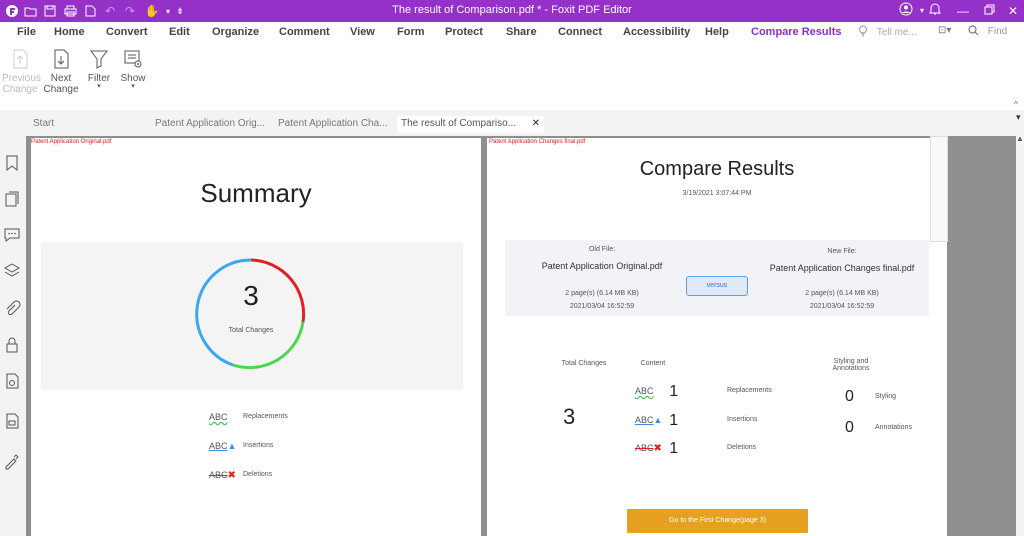 The height and width of the screenshot is (536, 1024). Describe the element at coordinates (12, 309) in the screenshot. I see `attachment-icon` at that location.